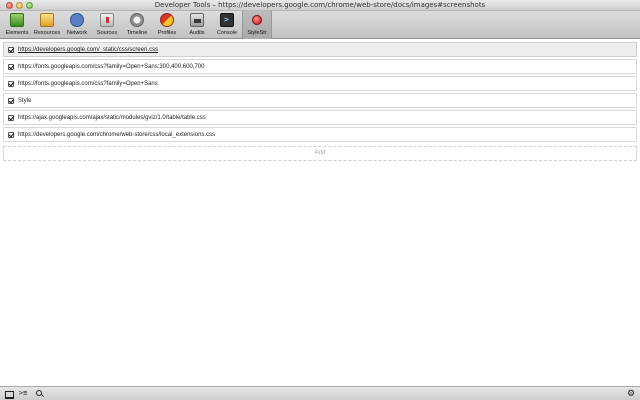  I want to click on tab-profiles: Profiles, so click(167, 25).